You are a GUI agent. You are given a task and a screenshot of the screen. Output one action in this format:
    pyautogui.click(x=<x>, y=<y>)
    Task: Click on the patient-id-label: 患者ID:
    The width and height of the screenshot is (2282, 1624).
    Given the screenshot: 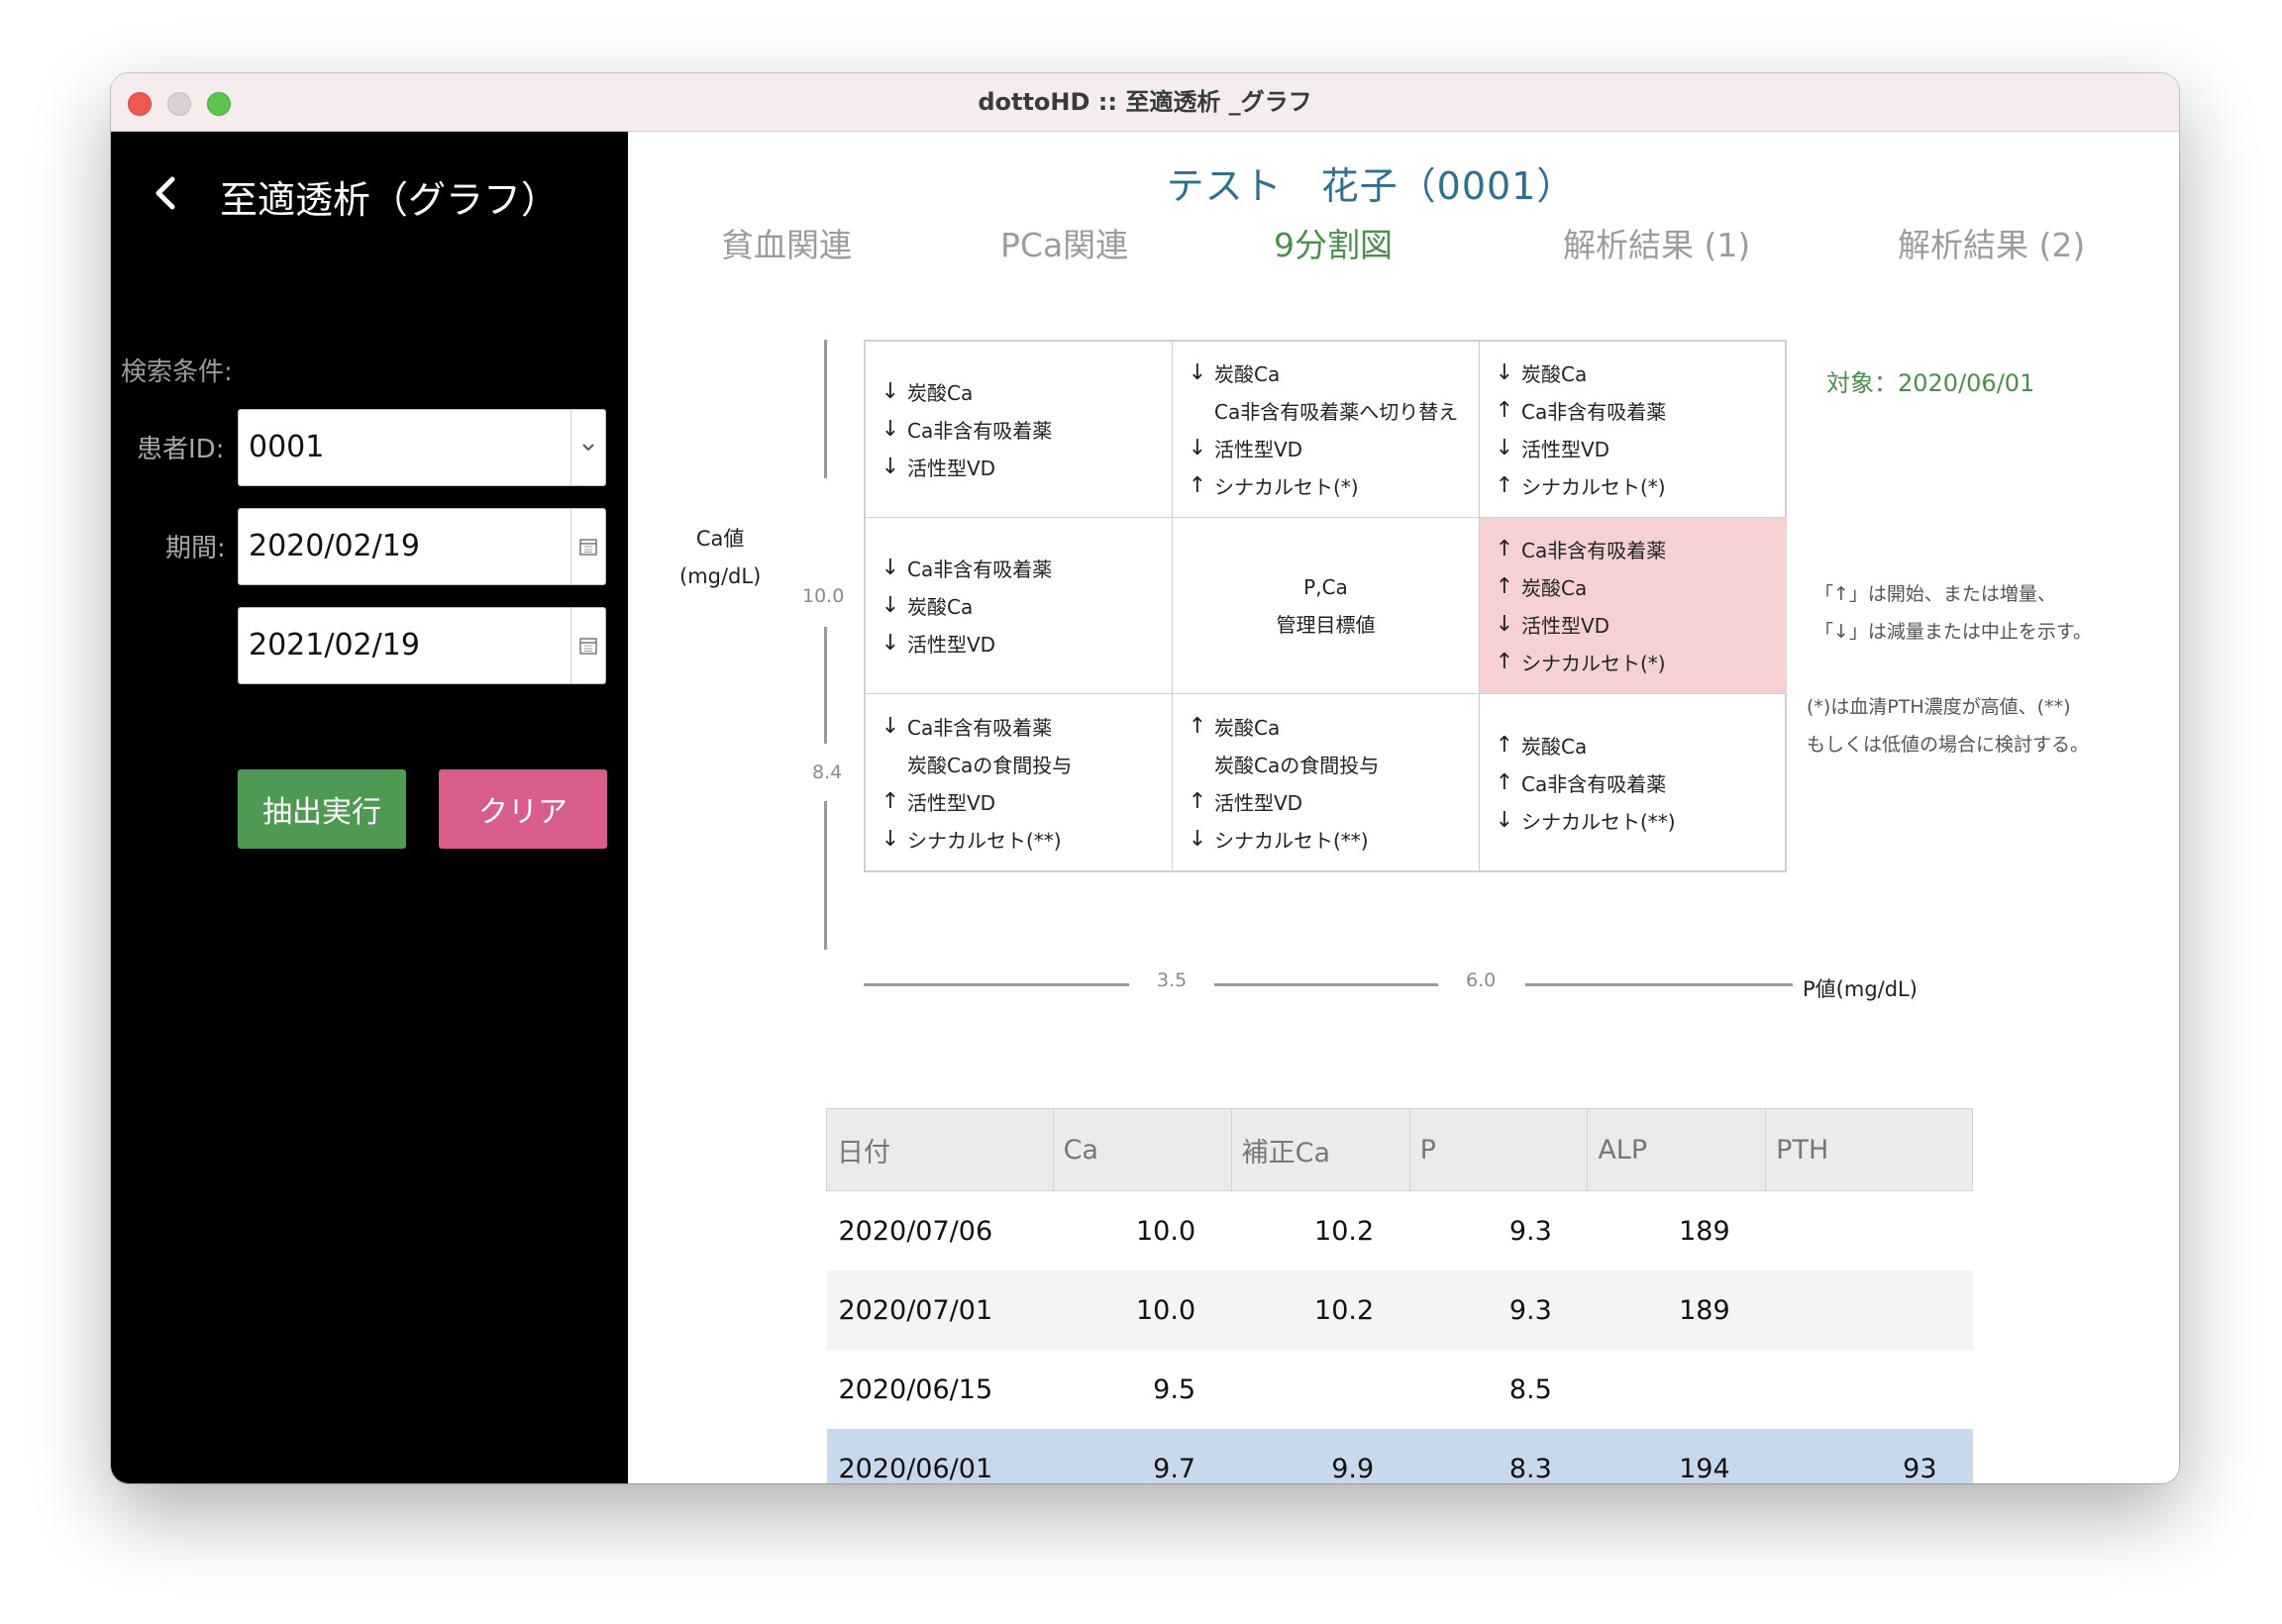 What is the action you would take?
    pyautogui.click(x=181, y=449)
    